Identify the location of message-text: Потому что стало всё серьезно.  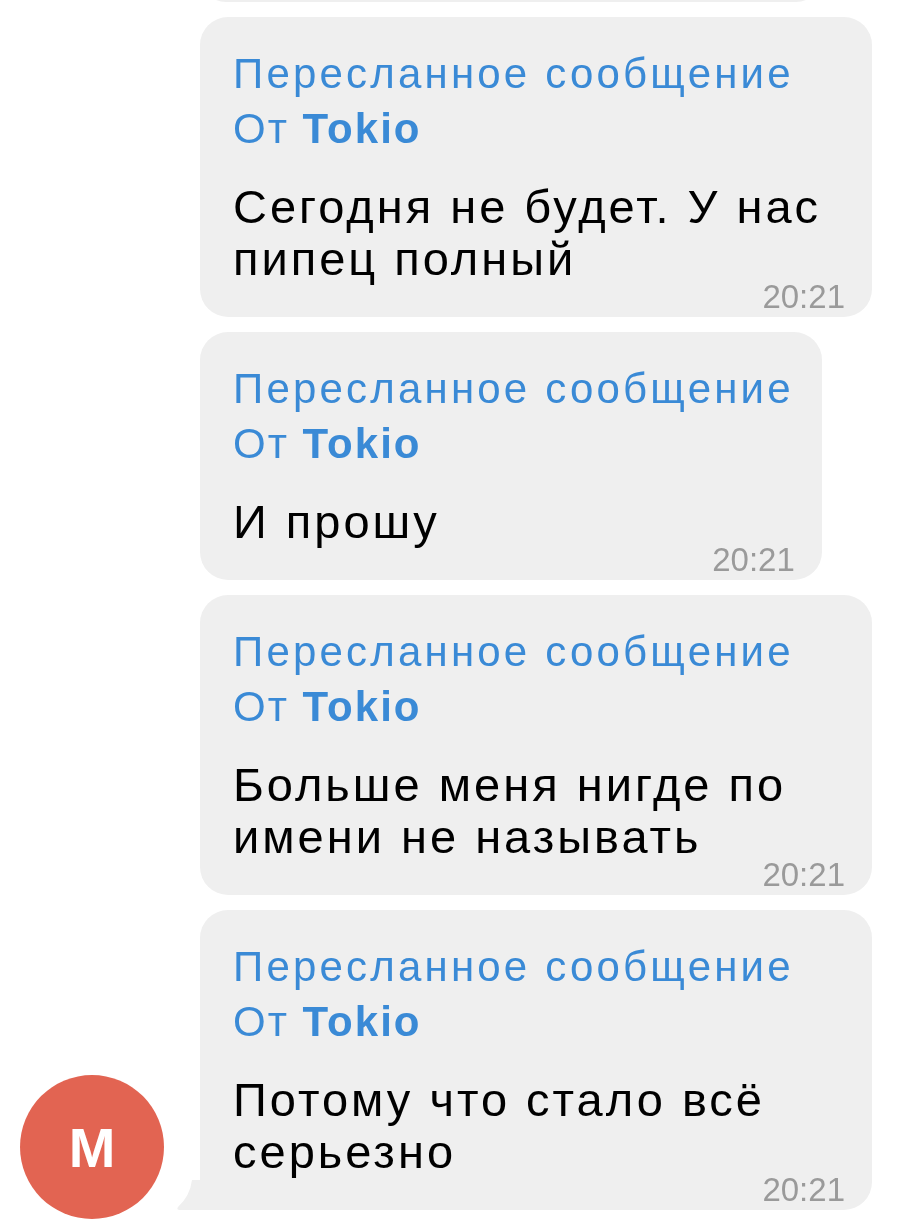
(499, 1125).